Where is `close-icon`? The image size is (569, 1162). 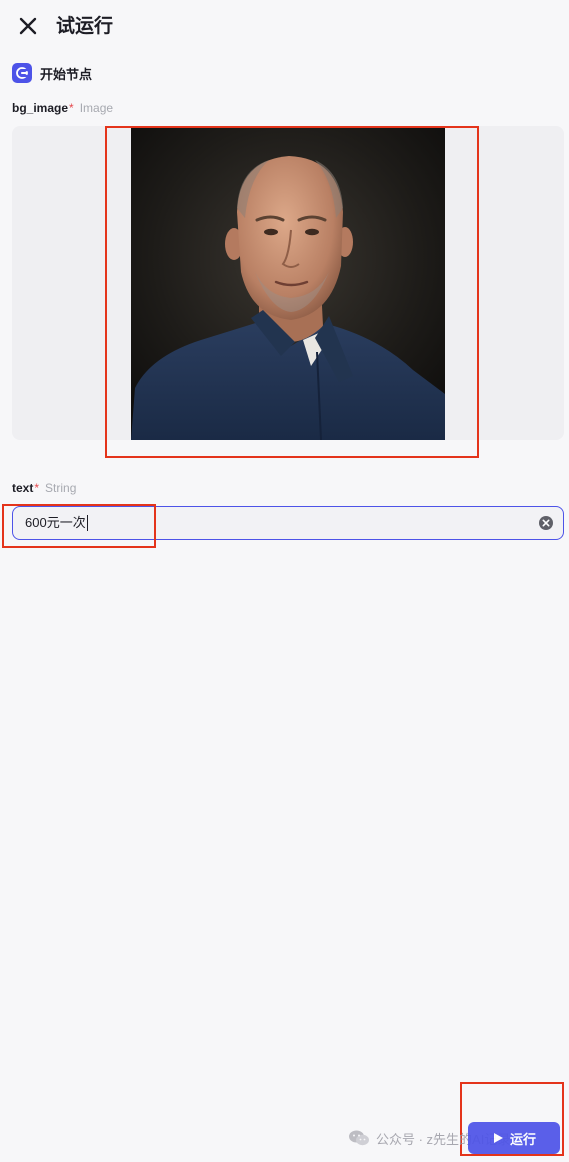 close-icon is located at coordinates (28, 26).